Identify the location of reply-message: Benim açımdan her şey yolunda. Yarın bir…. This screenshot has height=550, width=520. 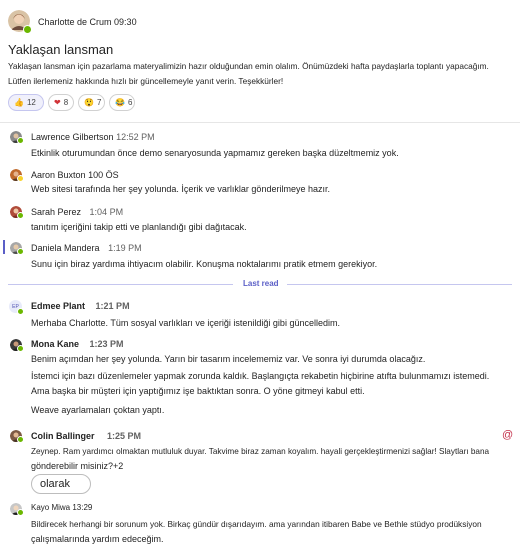
(228, 359).